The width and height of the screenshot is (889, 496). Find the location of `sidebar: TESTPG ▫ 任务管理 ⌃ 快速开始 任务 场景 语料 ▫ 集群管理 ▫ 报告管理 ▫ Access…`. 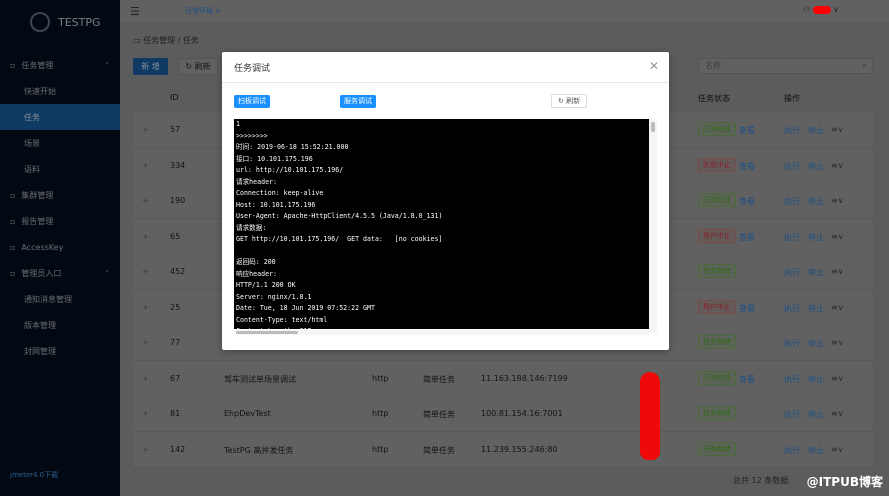

sidebar: TESTPG ▫ 任务管理 ⌃ 快速开始 任务 场景 语料 ▫ 集群管理 ▫ 报告管理 ▫ Access… is located at coordinates (60, 248).